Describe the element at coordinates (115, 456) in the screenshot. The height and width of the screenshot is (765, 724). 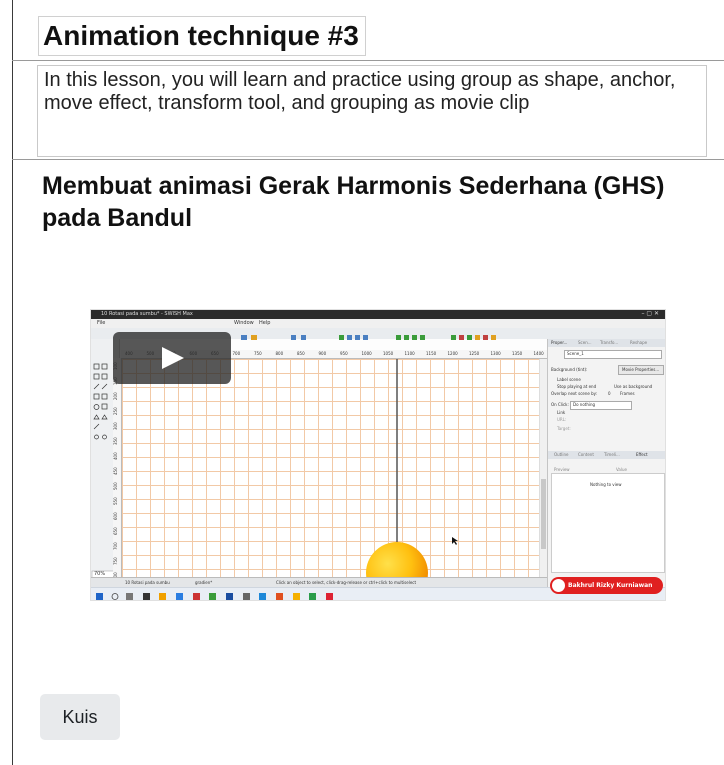
I see `ruler-tick: 400` at that location.